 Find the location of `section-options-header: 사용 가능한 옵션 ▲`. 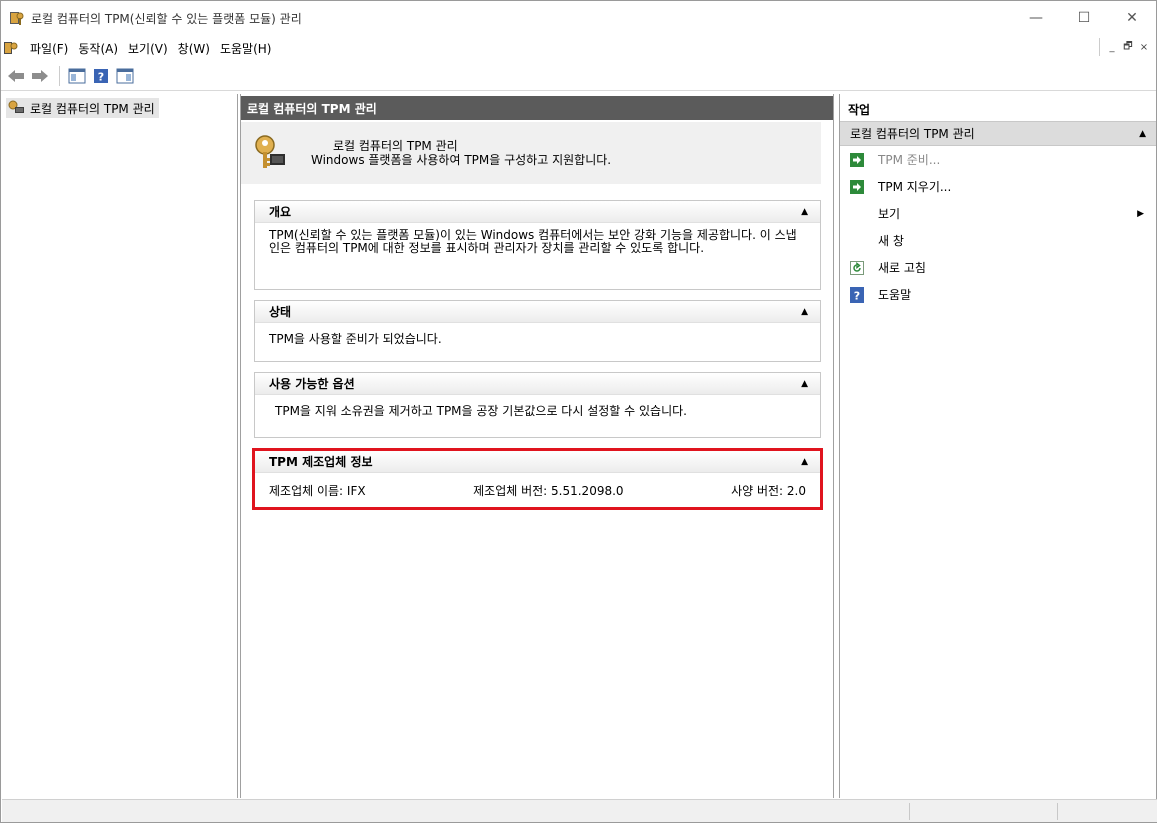

section-options-header: 사용 가능한 옵션 ▲ is located at coordinates (537, 384).